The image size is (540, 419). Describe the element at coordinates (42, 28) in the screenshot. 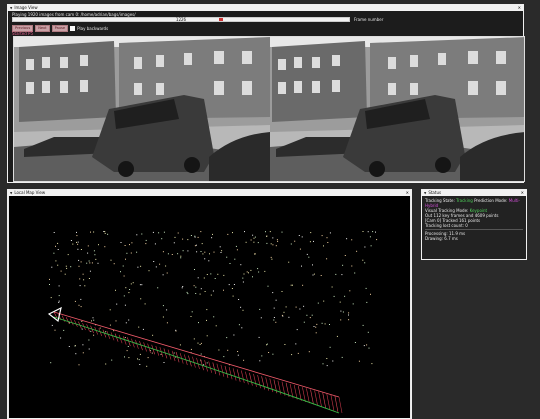

I see `next-button: Next` at that location.